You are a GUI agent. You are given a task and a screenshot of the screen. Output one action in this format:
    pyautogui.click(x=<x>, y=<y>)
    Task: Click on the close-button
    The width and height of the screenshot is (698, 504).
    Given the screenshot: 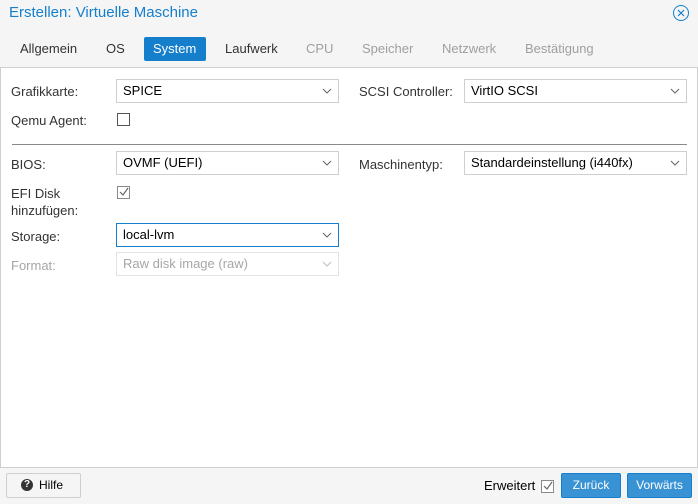 What is the action you would take?
    pyautogui.click(x=681, y=13)
    